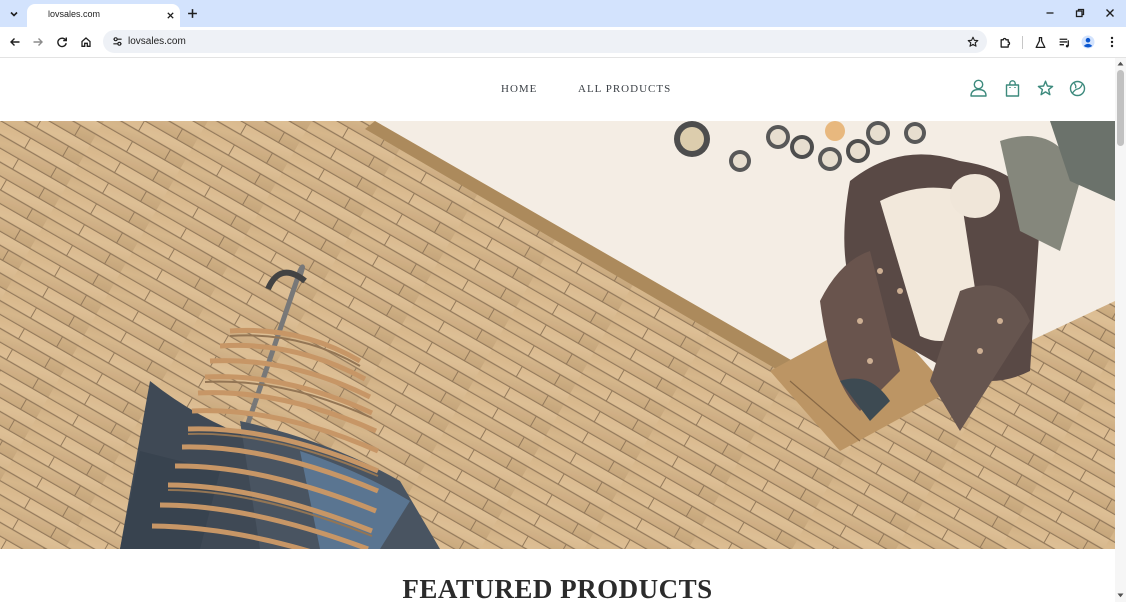 This screenshot has height=602, width=1126. I want to click on user-icon, so click(978, 88).